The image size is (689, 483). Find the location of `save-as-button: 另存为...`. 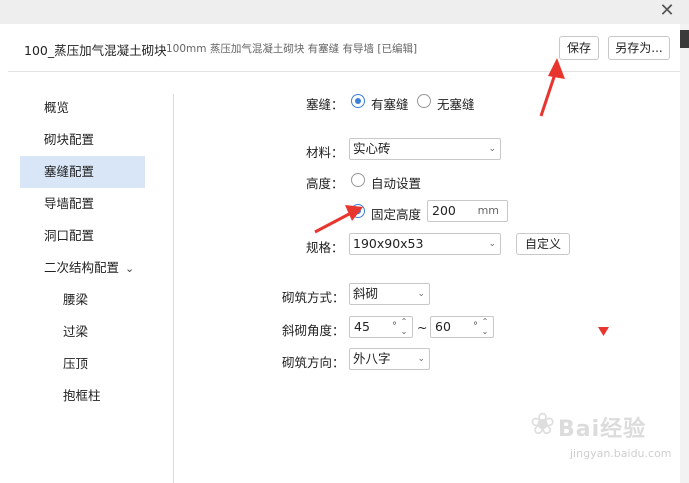

save-as-button: 另存为... is located at coordinates (639, 48).